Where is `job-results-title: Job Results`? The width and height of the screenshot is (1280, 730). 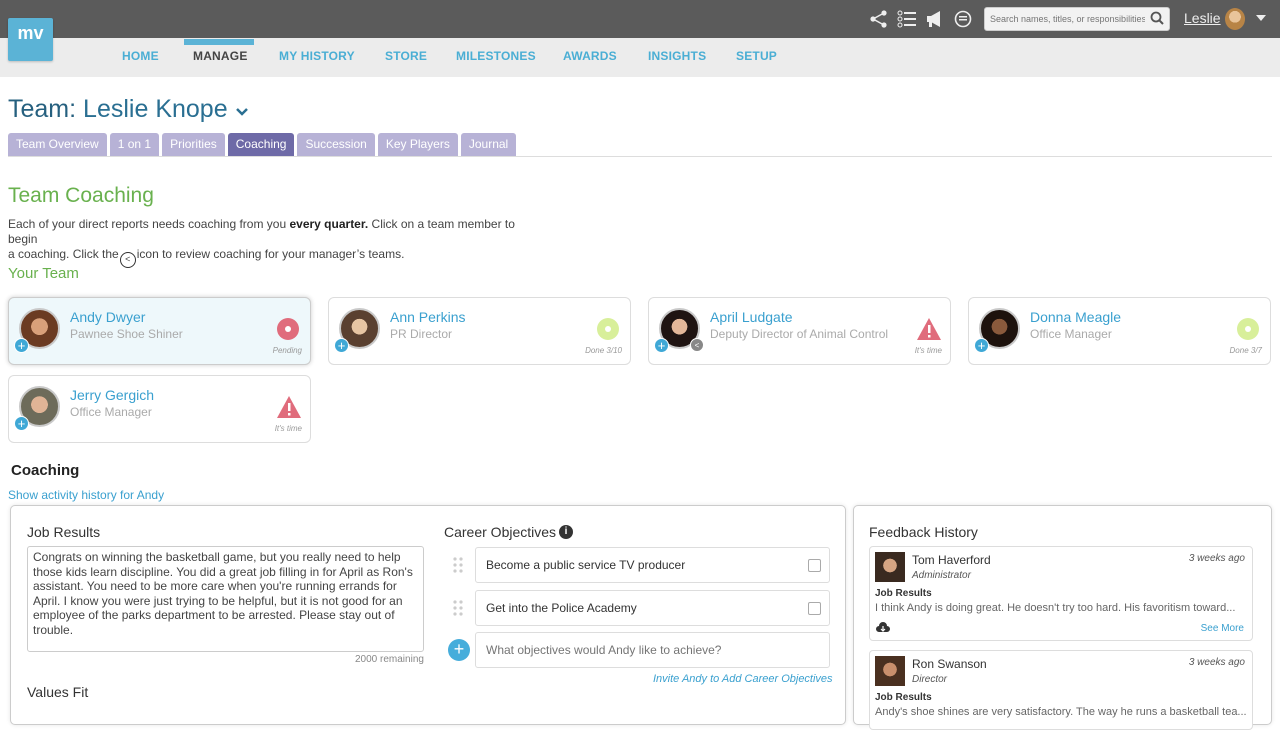
job-results-title: Job Results is located at coordinates (64, 532).